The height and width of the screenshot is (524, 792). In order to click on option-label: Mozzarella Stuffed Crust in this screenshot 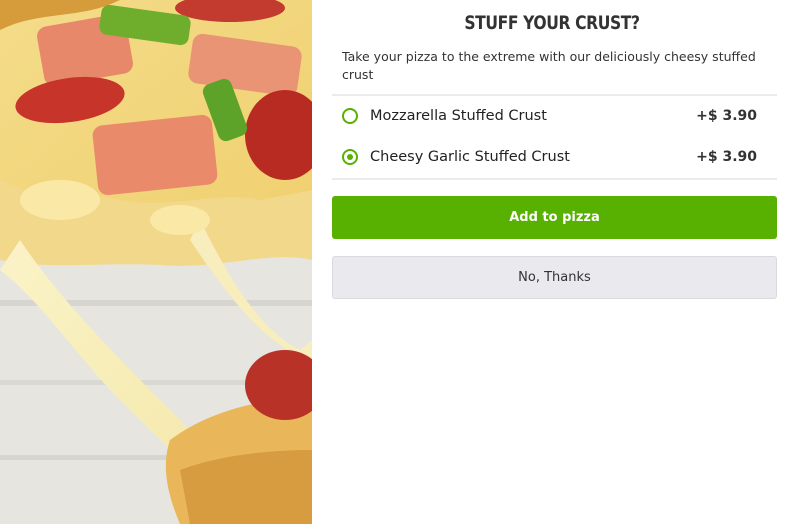, I will do `click(458, 116)`.